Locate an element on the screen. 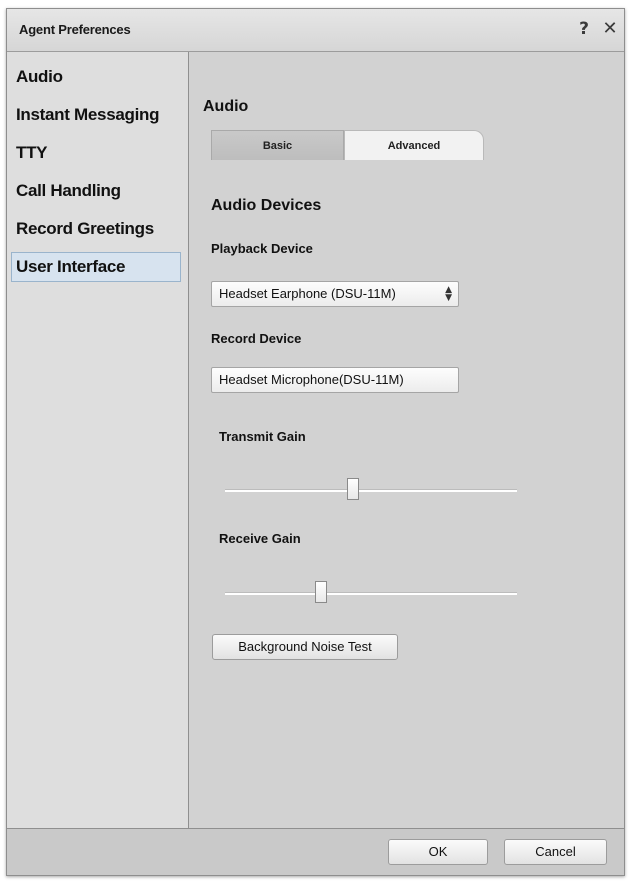  record-device-select: Headset Microphone(DSU-11M) is located at coordinates (335, 380).